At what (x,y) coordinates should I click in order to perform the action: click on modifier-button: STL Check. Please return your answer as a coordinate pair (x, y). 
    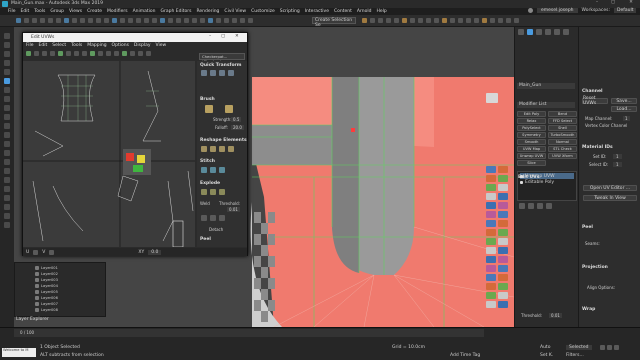
    Looking at the image, I should click on (562, 149).